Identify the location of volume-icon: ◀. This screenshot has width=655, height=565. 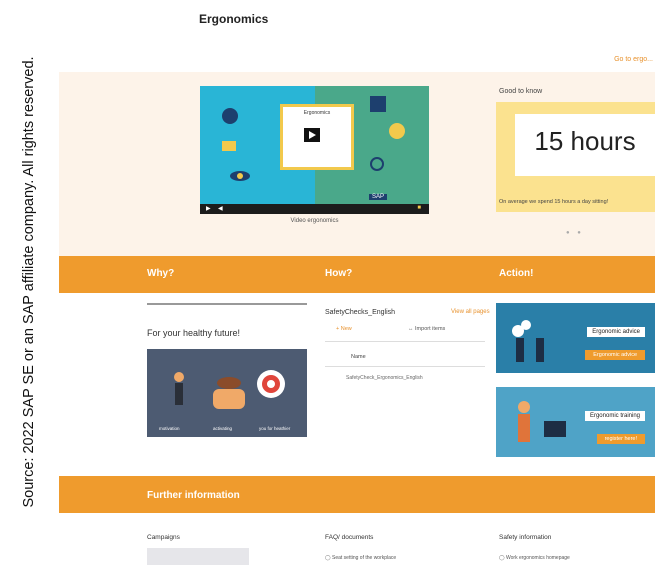
(220, 208).